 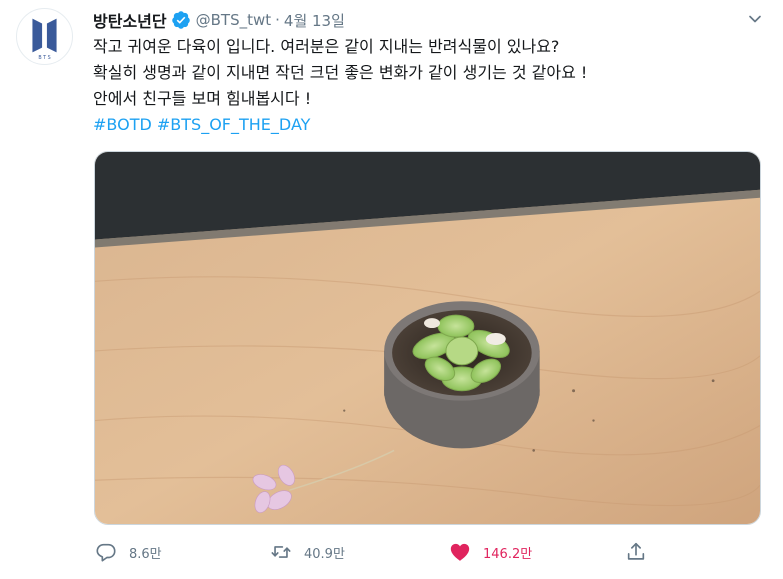 I want to click on heart-icon, so click(x=460, y=552).